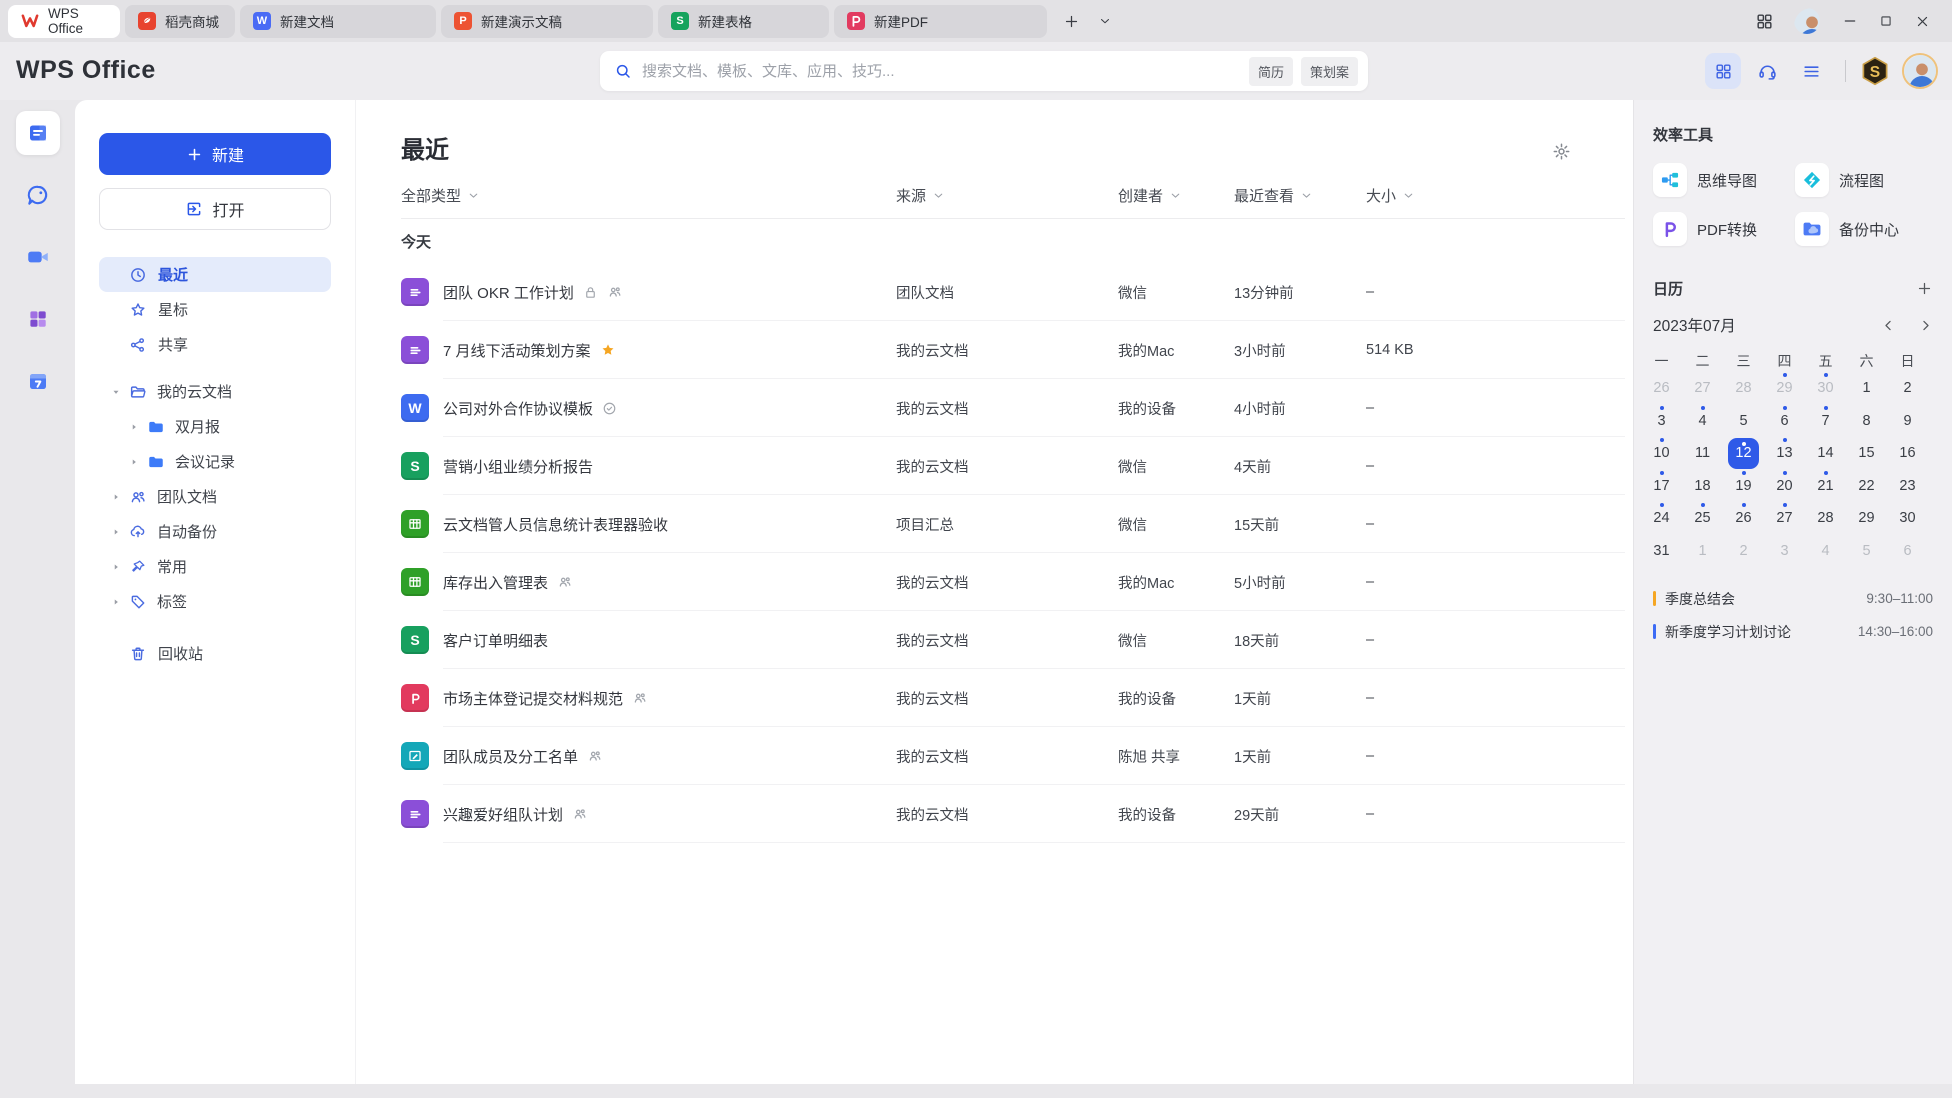 This screenshot has height=1098, width=1952. Describe the element at coordinates (1661, 486) in the screenshot. I see `calendar-day: 17` at that location.